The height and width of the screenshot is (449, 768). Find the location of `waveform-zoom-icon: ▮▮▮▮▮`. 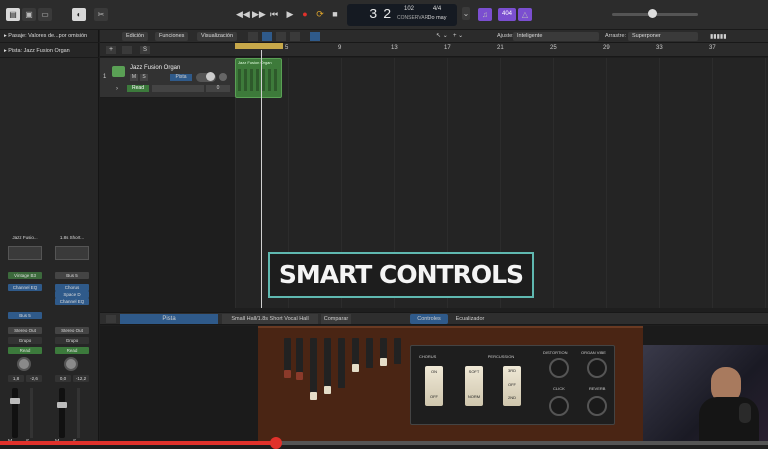

waveform-zoom-icon: ▮▮▮▮▮ is located at coordinates (718, 36).